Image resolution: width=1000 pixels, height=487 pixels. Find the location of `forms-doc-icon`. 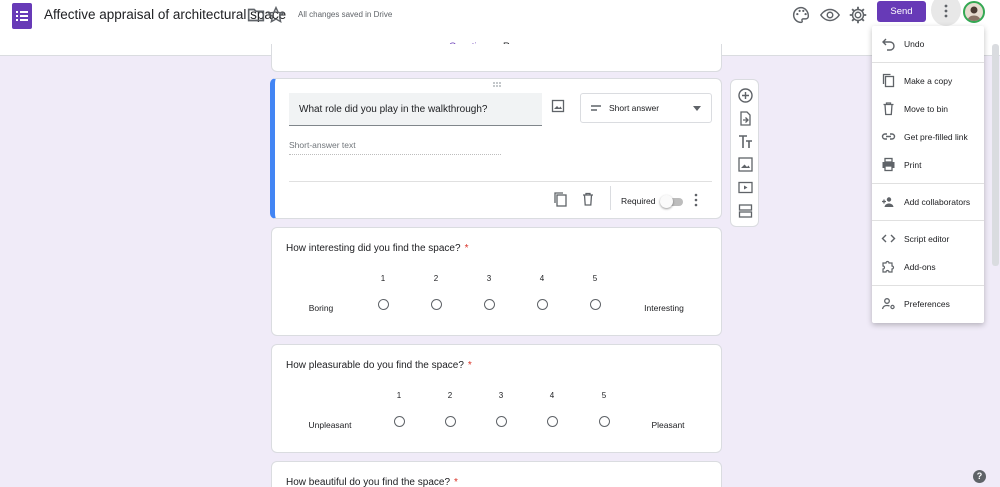

forms-doc-icon is located at coordinates (22, 16).